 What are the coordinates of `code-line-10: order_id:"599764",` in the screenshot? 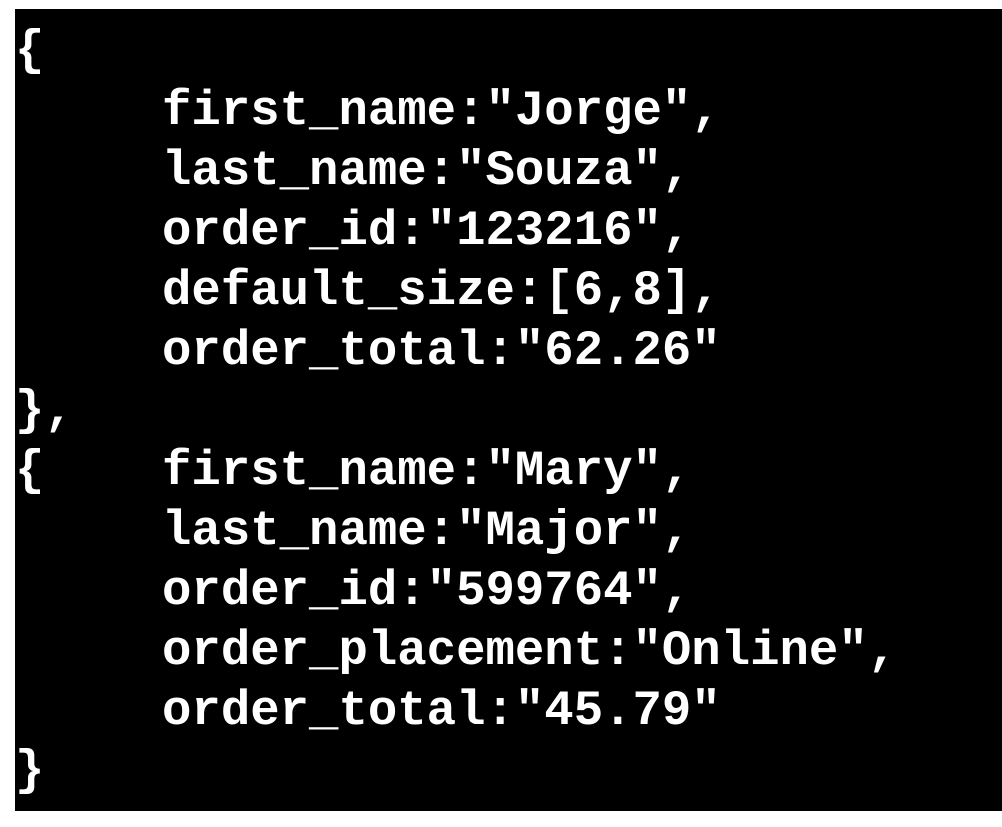 It's located at (353, 591).